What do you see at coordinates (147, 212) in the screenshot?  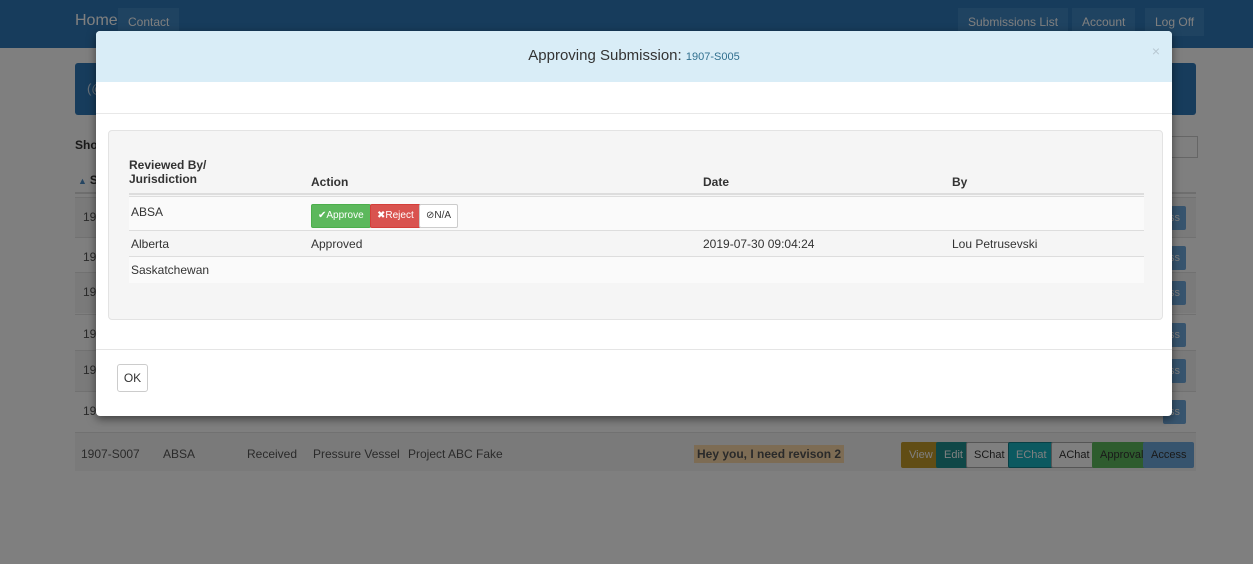 I see `review-jurisdiction: ABSA` at bounding box center [147, 212].